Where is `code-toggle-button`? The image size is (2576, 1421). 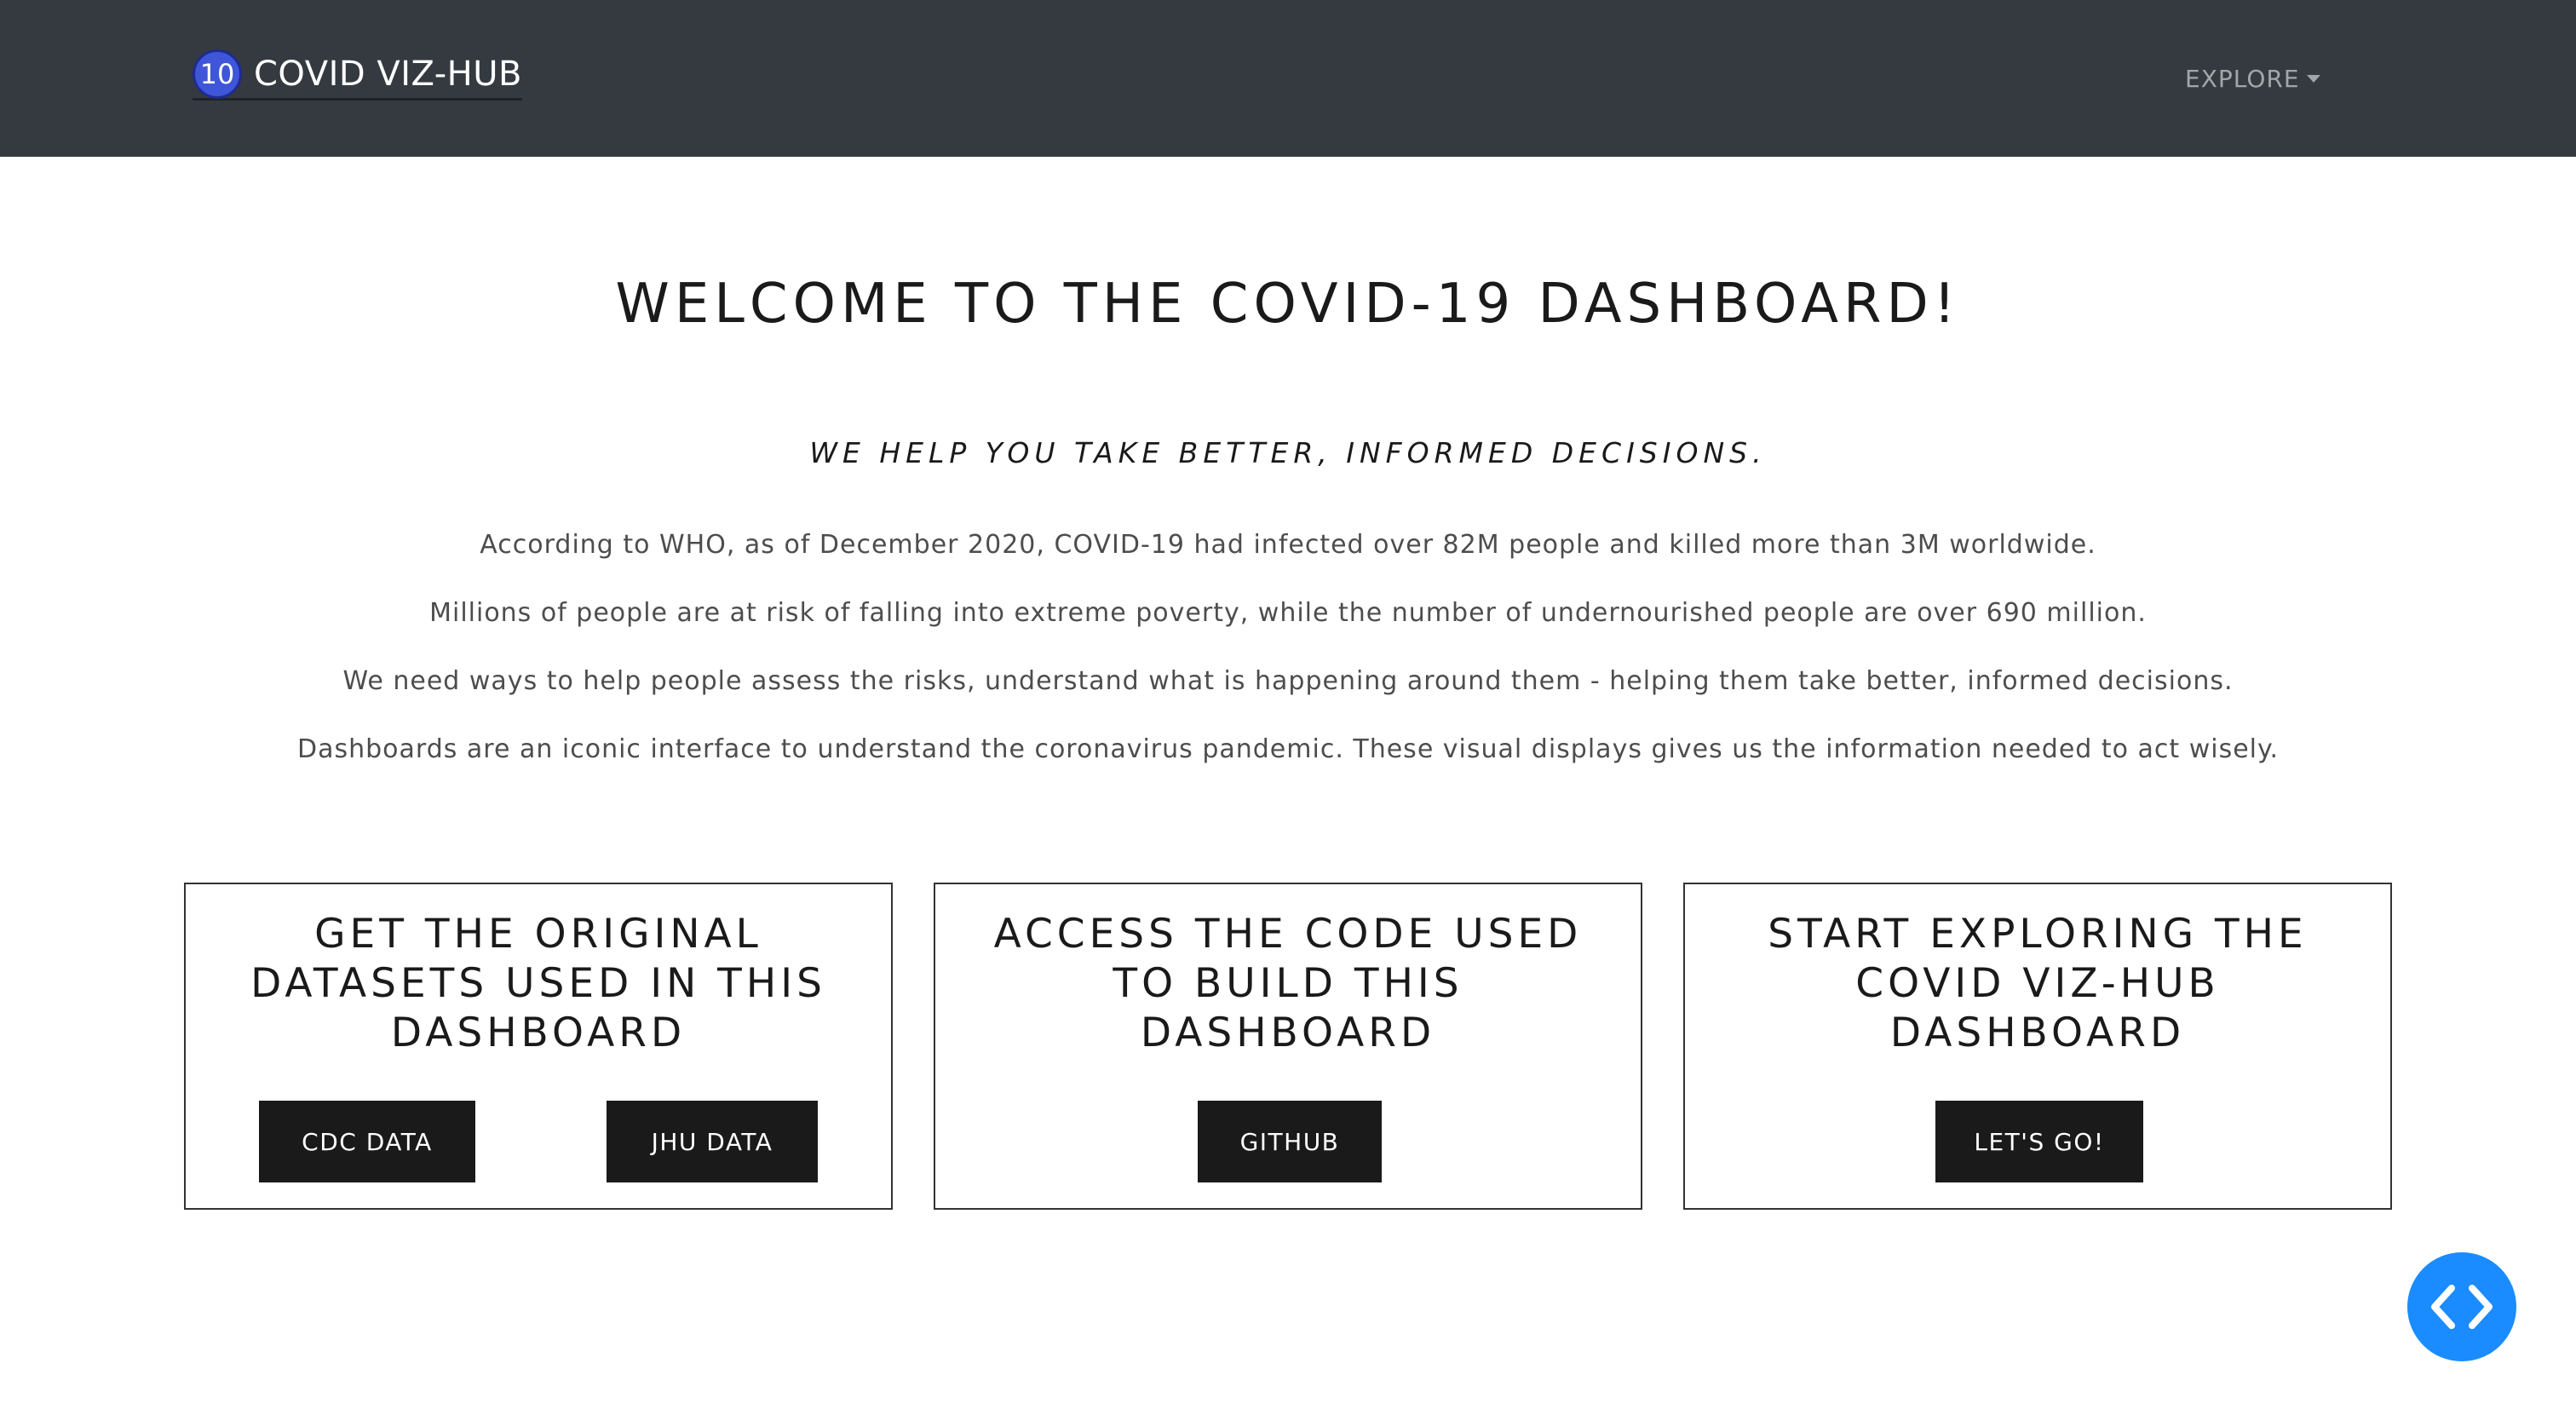 code-toggle-button is located at coordinates (2462, 1306).